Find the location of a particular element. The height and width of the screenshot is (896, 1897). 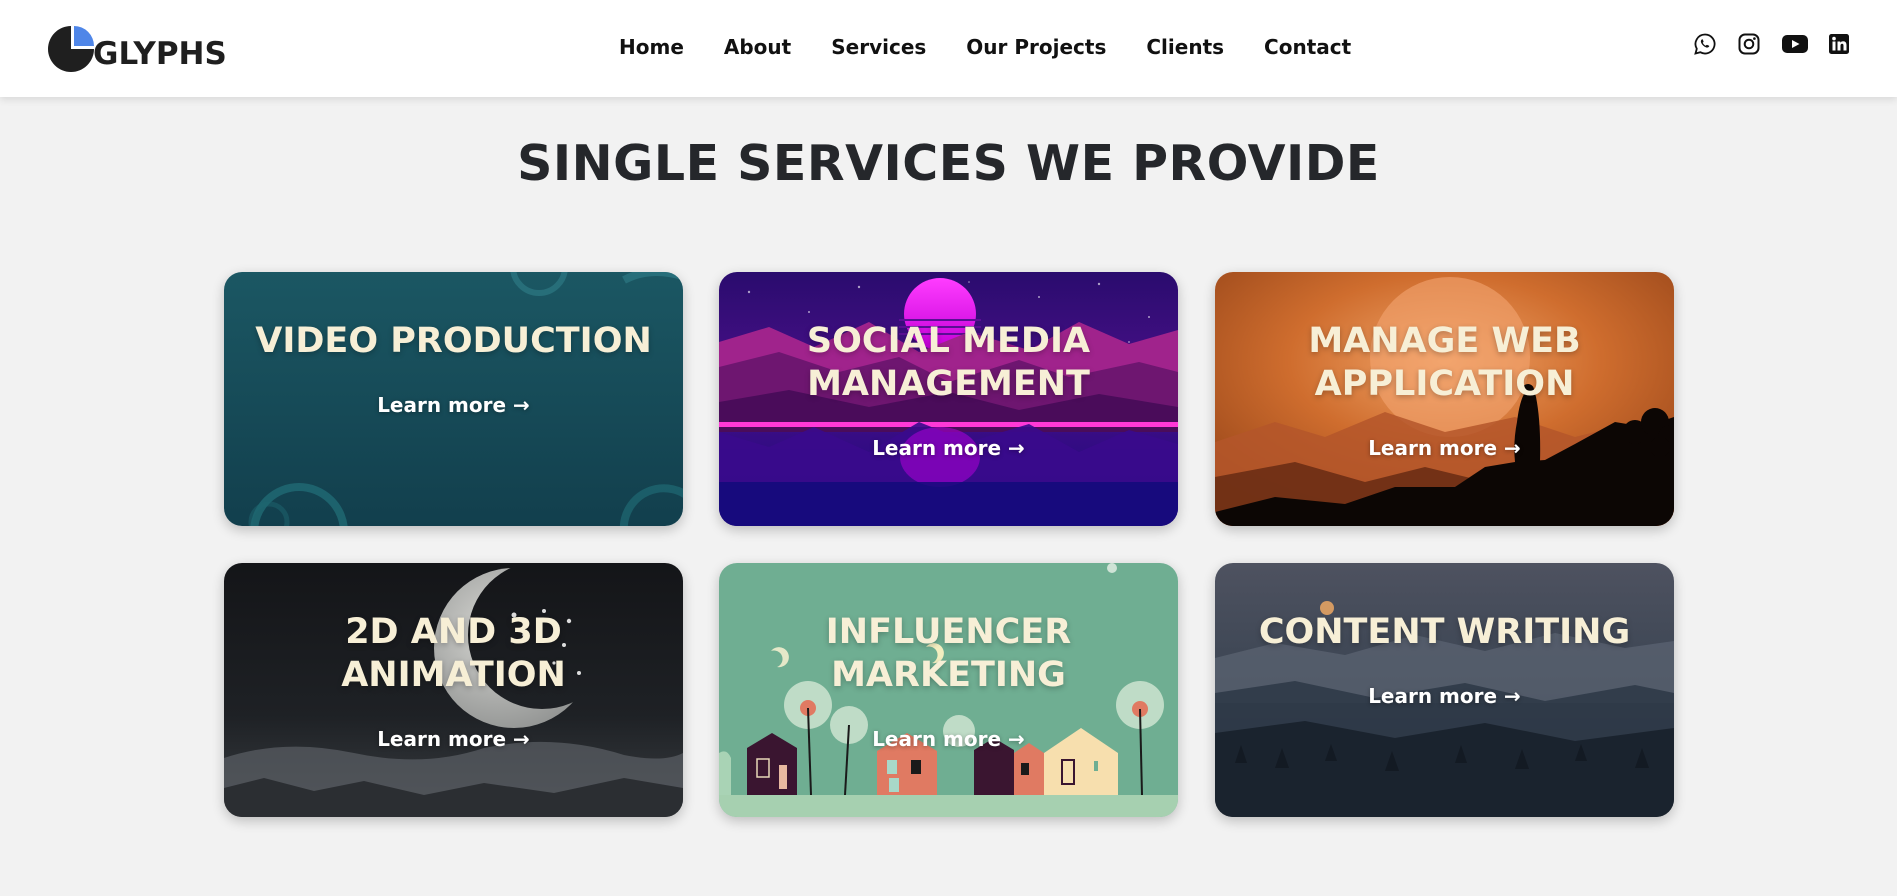

service-card-video-production: VIDEO PRODUCTION Learn more → is located at coordinates (453, 399).